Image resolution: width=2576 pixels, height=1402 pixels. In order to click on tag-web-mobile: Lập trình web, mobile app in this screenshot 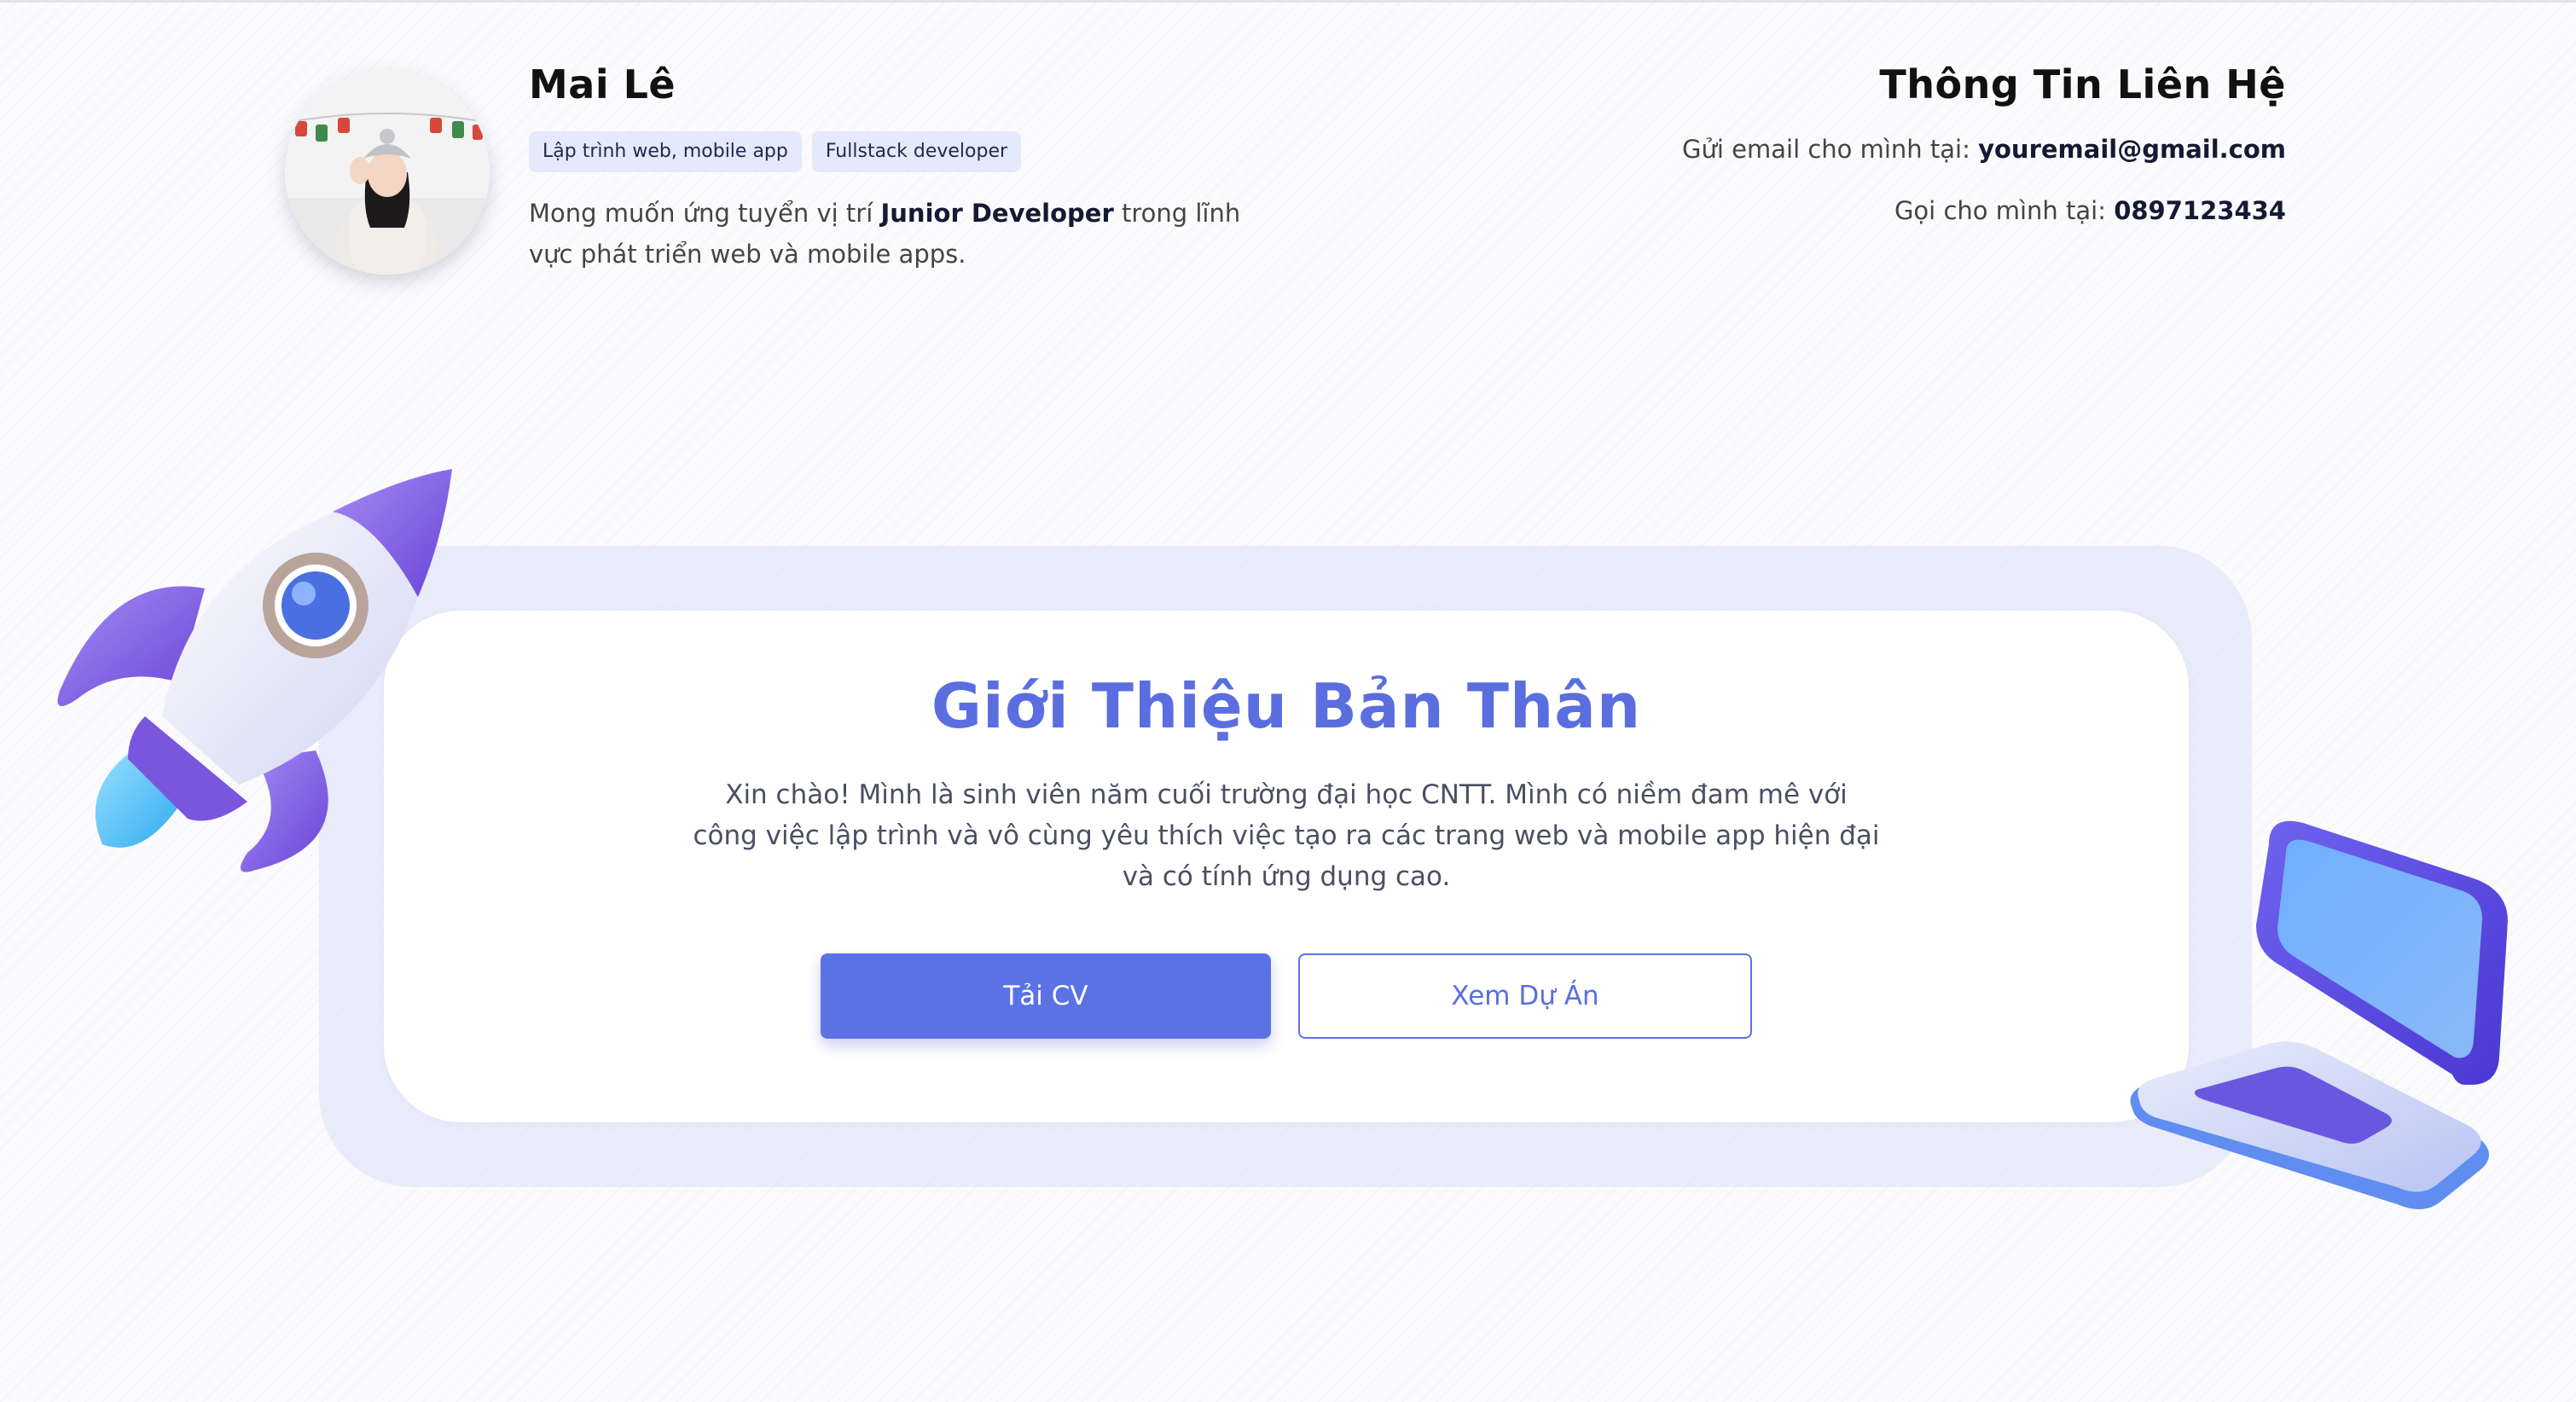, I will do `click(665, 151)`.